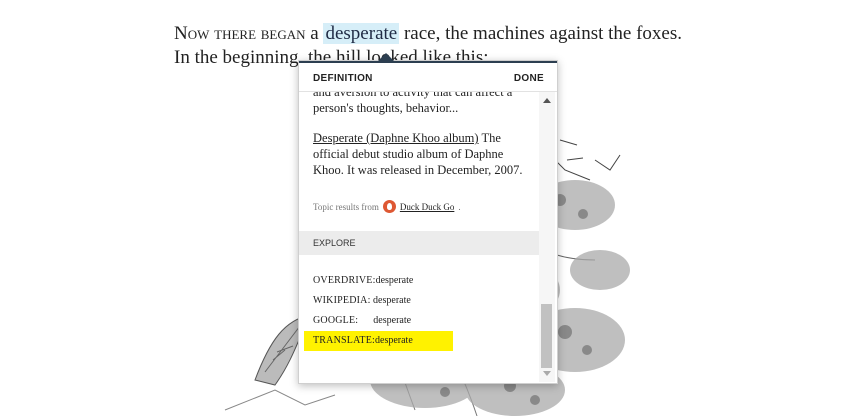 Image resolution: width=867 pixels, height=416 pixels. What do you see at coordinates (344, 340) in the screenshot?
I see `explore-label: TRANSLATE:` at bounding box center [344, 340].